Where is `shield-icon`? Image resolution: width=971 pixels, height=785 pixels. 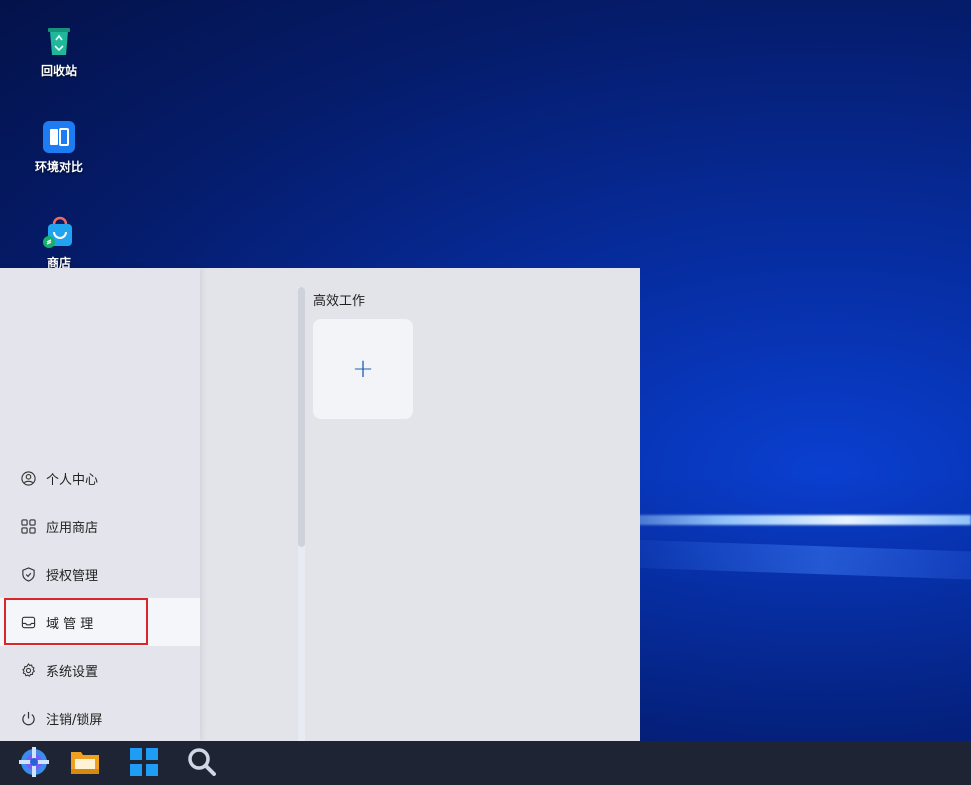 shield-icon is located at coordinates (28, 574).